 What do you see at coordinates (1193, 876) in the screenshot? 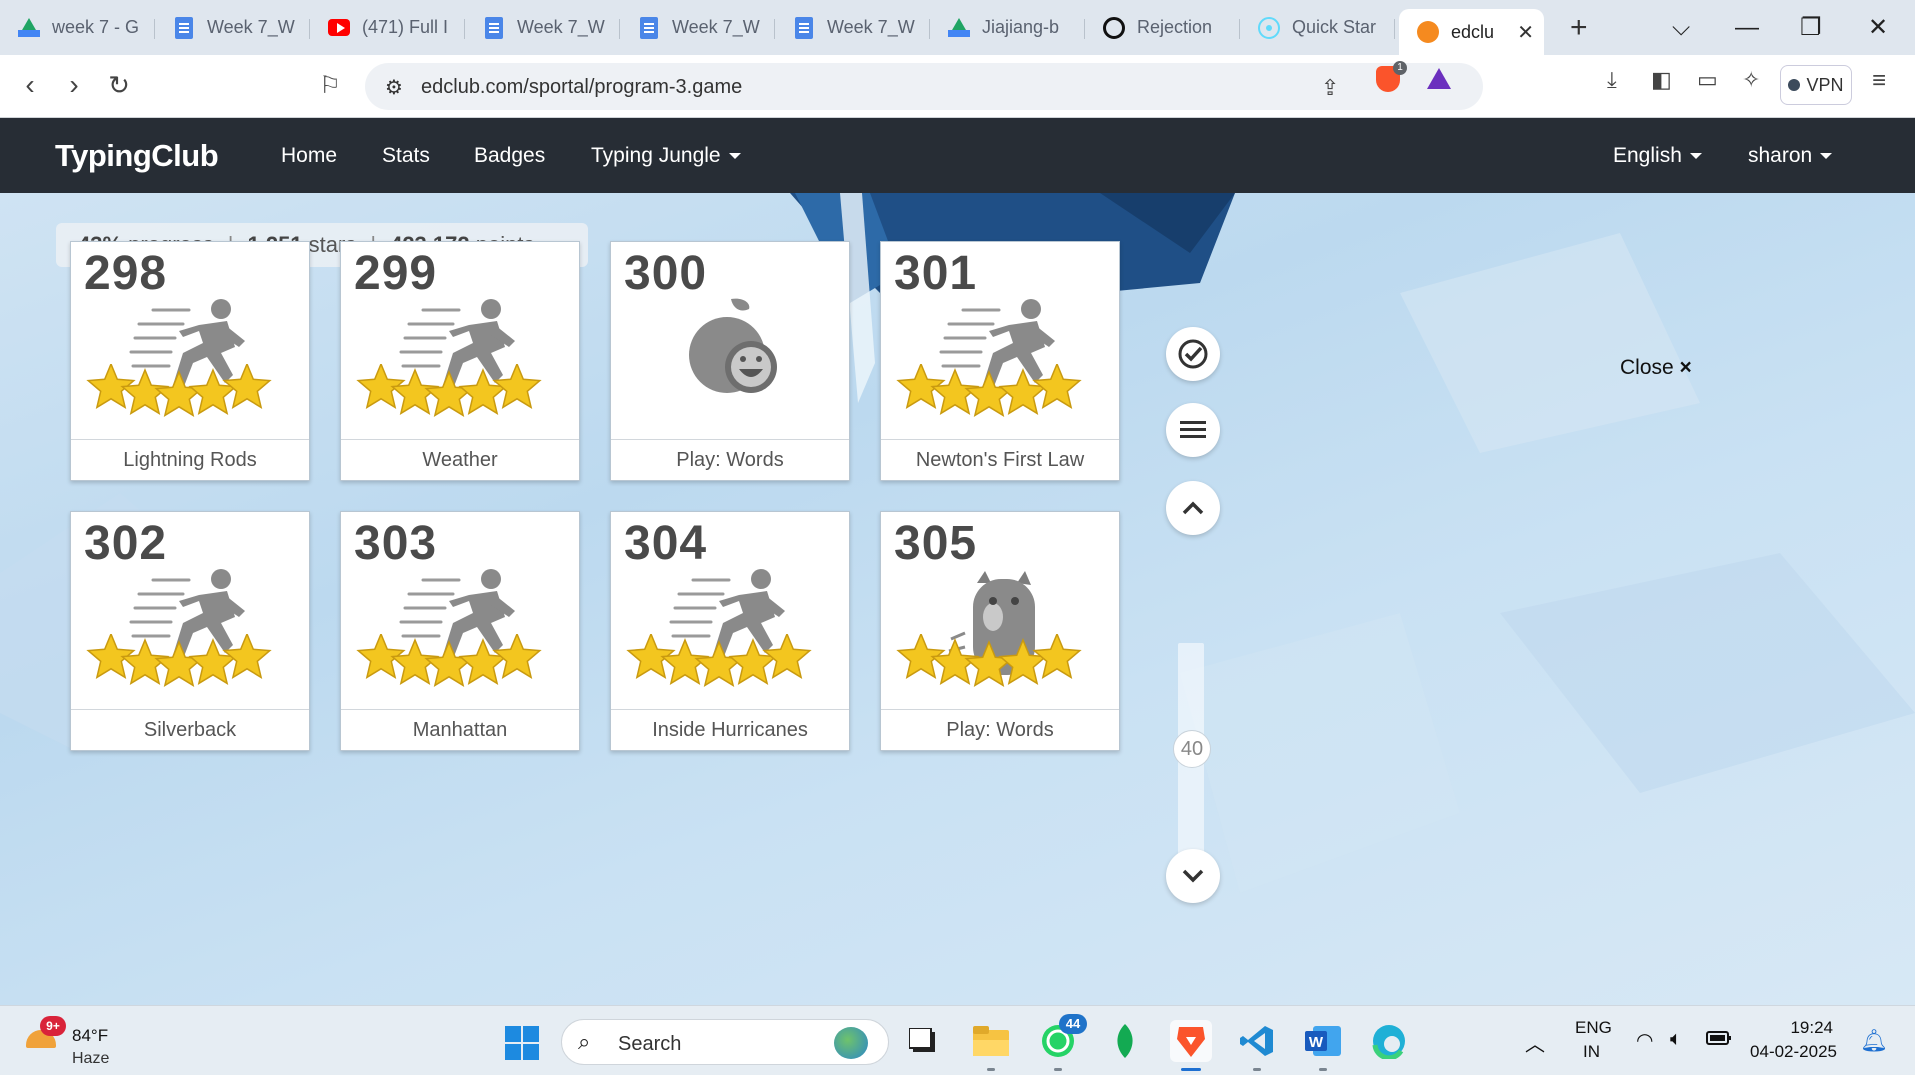
I see `scroll-down-button` at bounding box center [1193, 876].